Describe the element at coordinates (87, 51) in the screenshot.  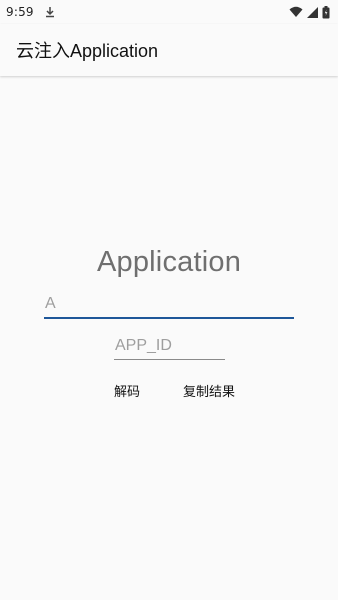
I see `app-title: 云注入Application` at that location.